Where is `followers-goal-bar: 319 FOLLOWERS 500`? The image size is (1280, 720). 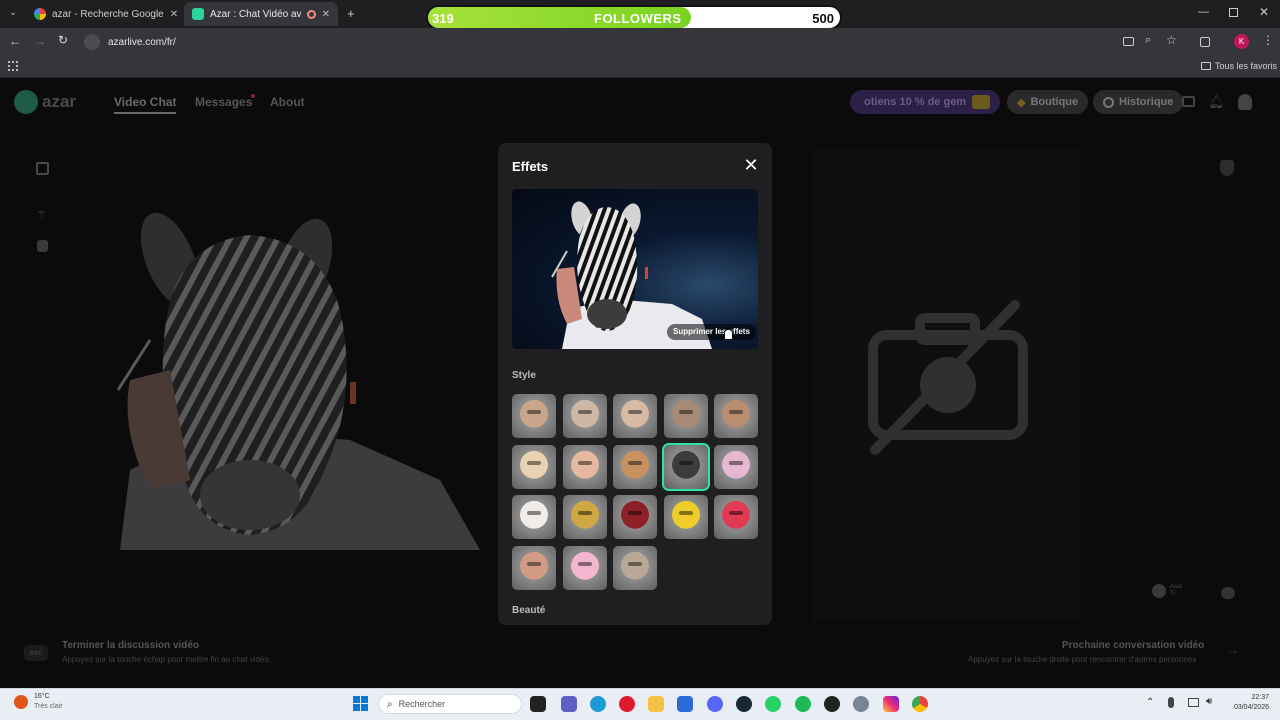
followers-goal-bar: 319 FOLLOWERS 500 is located at coordinates (634, 17).